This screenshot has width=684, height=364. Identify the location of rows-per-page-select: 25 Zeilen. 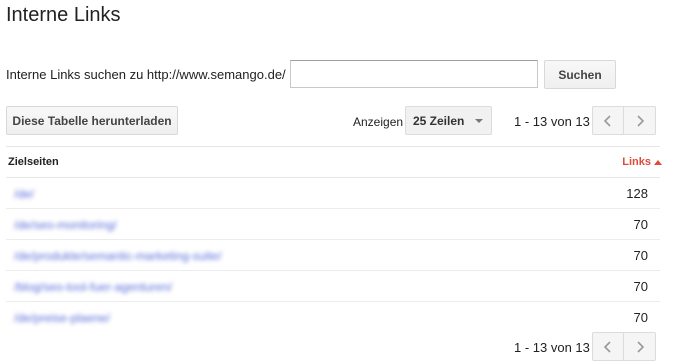
(448, 120).